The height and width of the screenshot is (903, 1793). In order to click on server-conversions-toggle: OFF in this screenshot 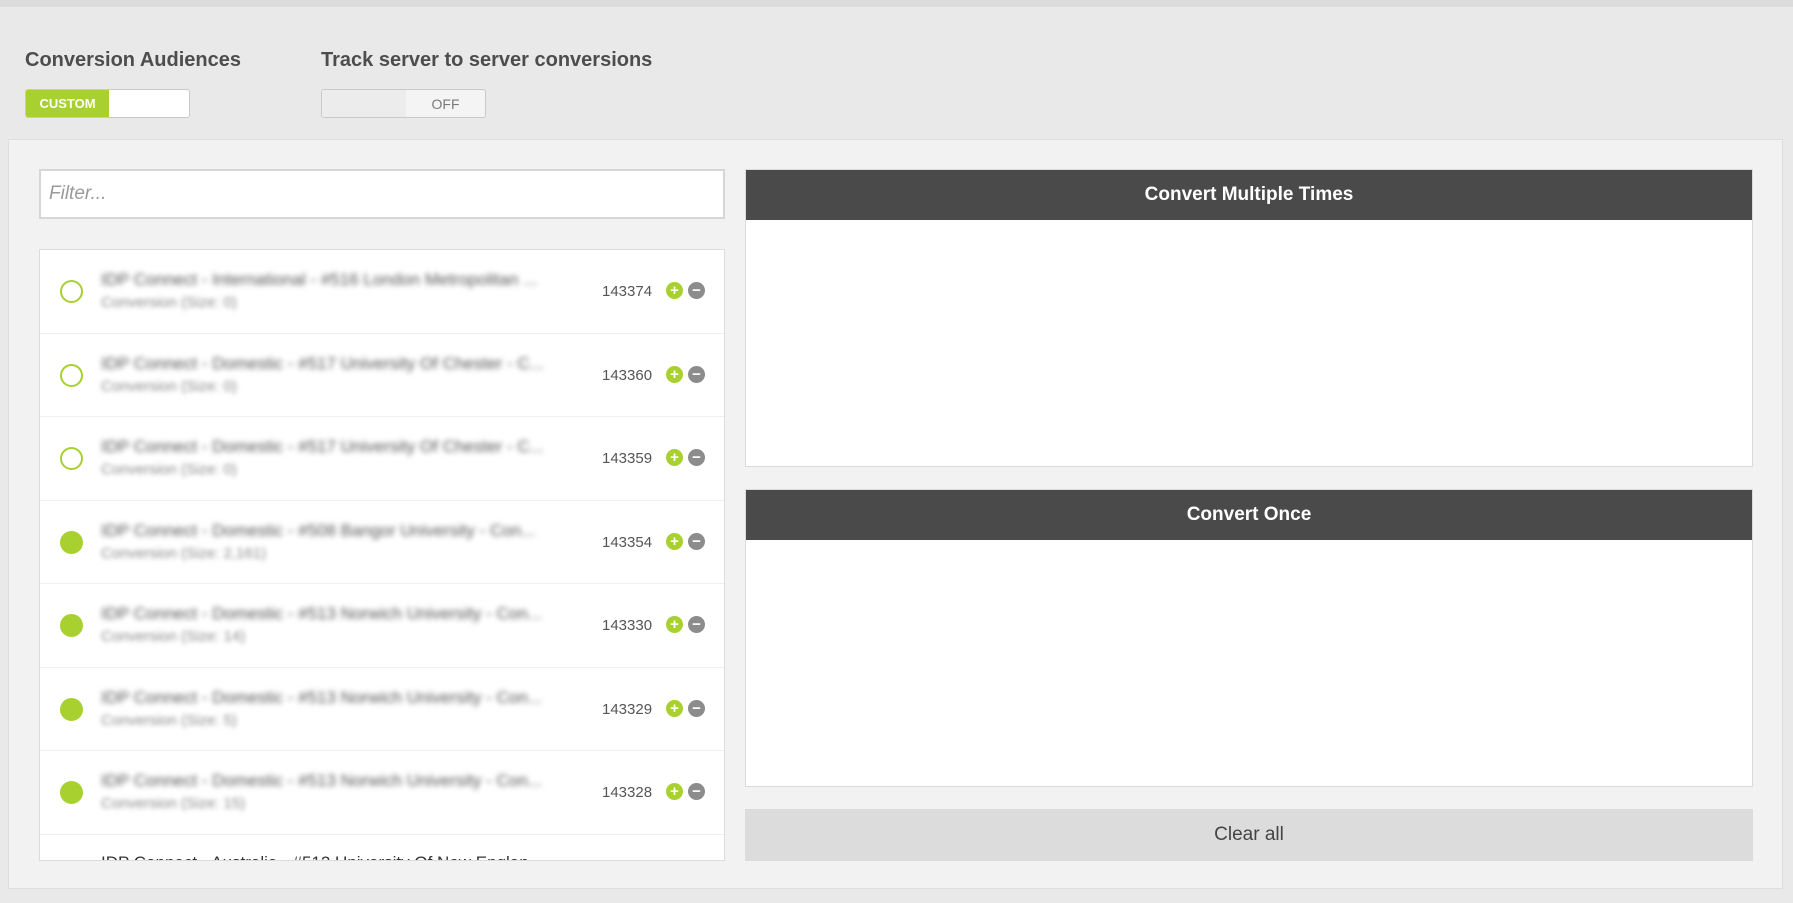, I will do `click(403, 103)`.